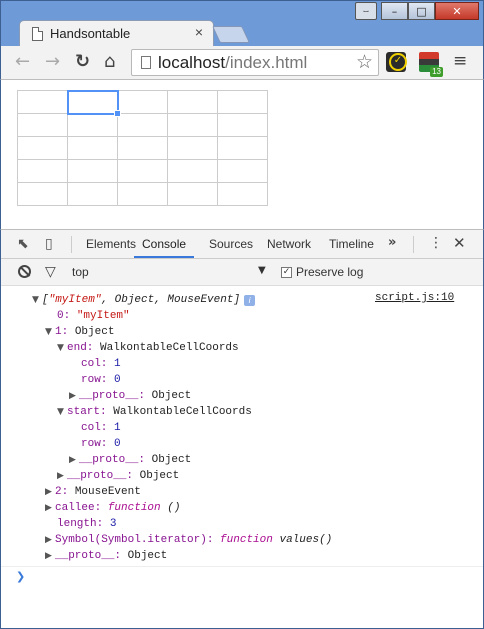  Describe the element at coordinates (237, 300) in the screenshot. I see `array-close: ]` at that location.